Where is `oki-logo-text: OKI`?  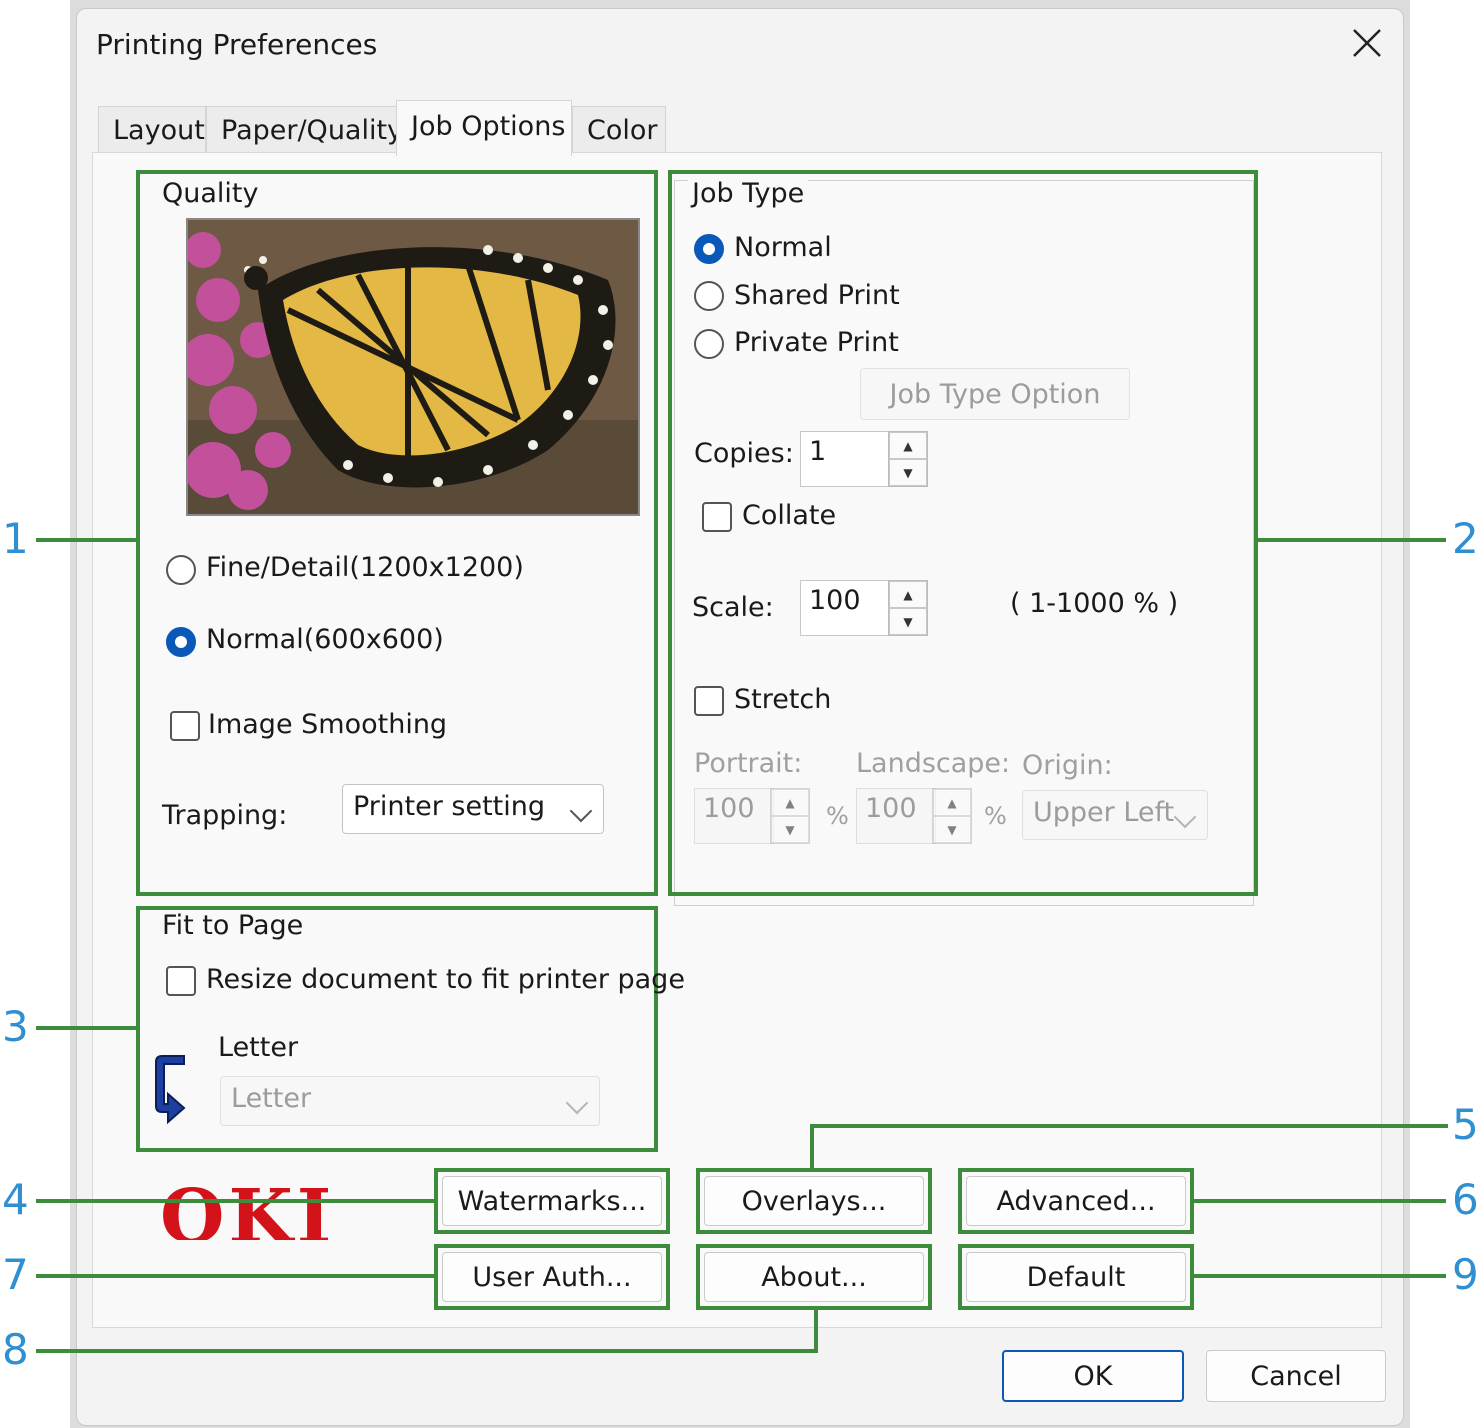 oki-logo-text: OKI is located at coordinates (248, 1212).